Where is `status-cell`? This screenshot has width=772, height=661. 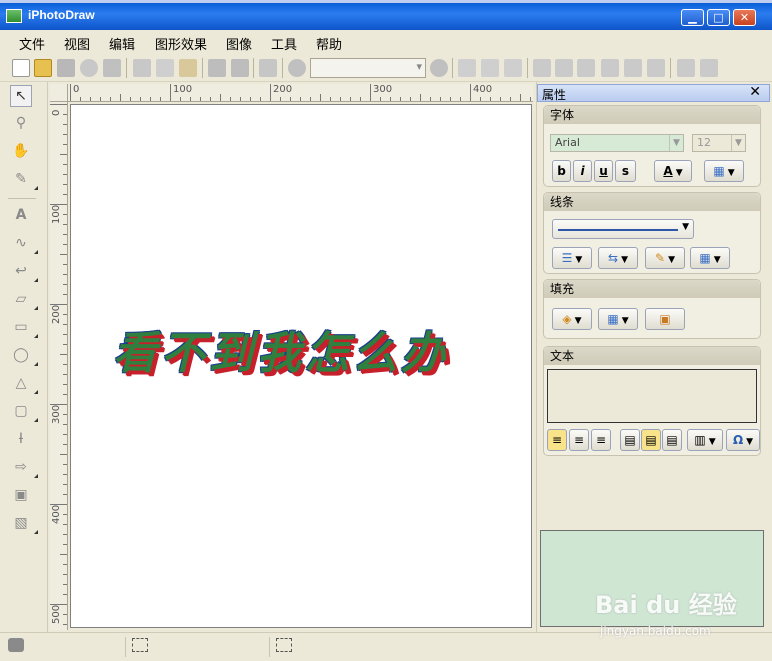 status-cell is located at coordinates (198, 647).